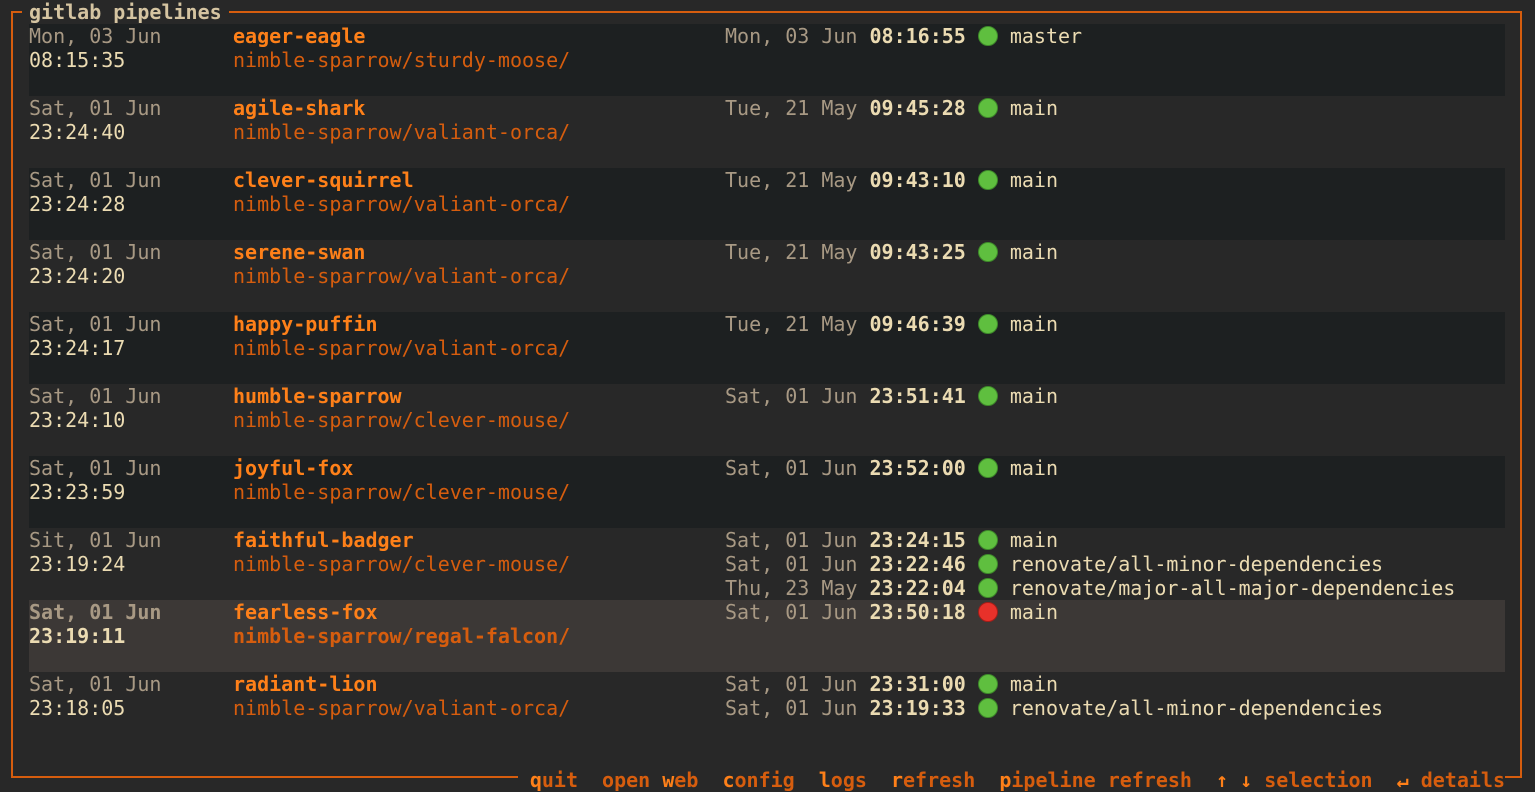 The width and height of the screenshot is (1535, 792). What do you see at coordinates (95, 36) in the screenshot?
I see `pipeline-date: Mon, 03 Jun` at bounding box center [95, 36].